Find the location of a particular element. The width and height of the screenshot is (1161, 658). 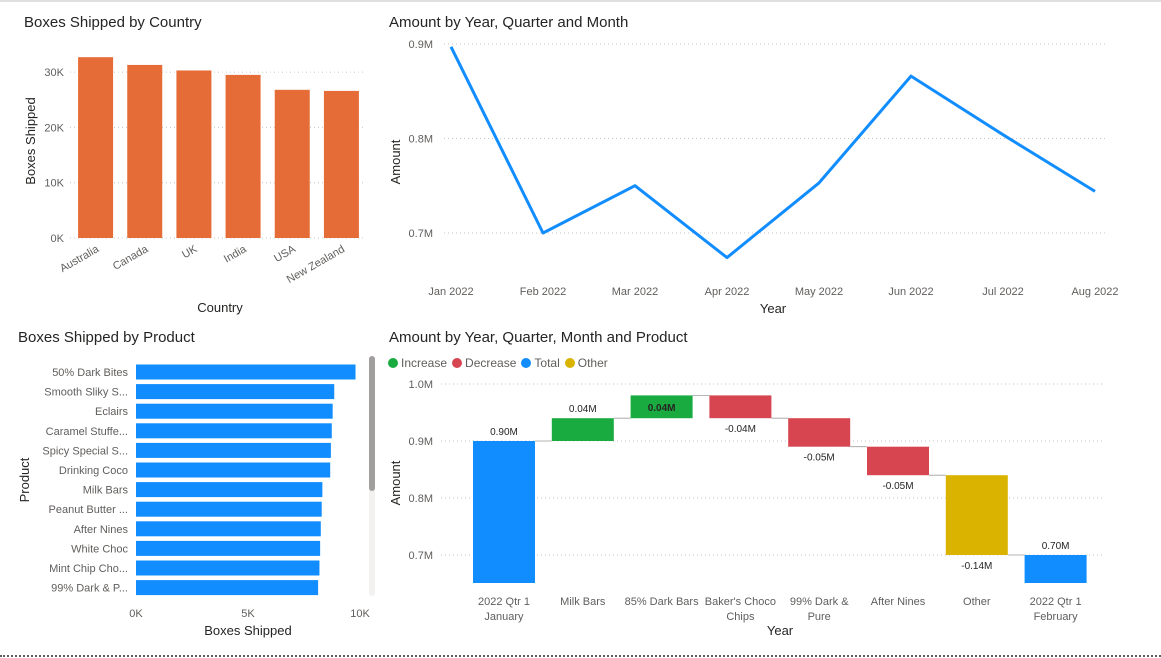

waterfall-x-tick: 99% Dark & is located at coordinates (819, 602).